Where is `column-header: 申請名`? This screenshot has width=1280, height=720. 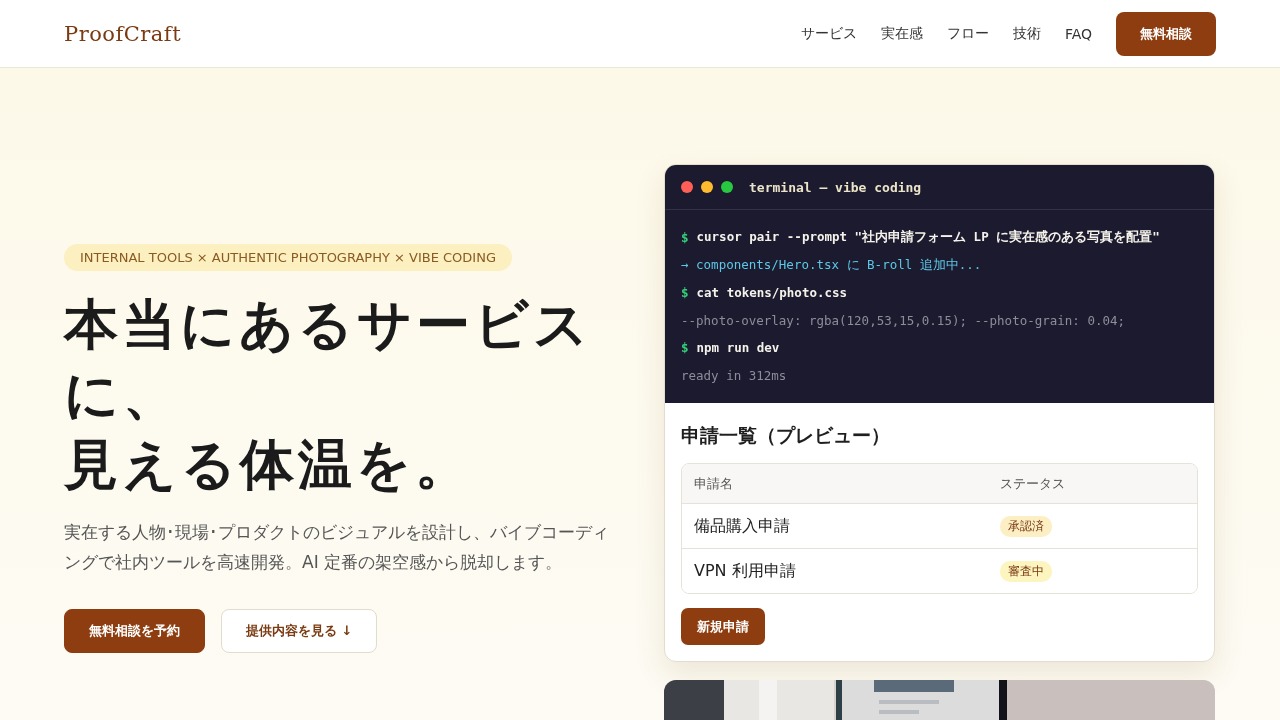
column-header: 申請名 is located at coordinates (714, 483).